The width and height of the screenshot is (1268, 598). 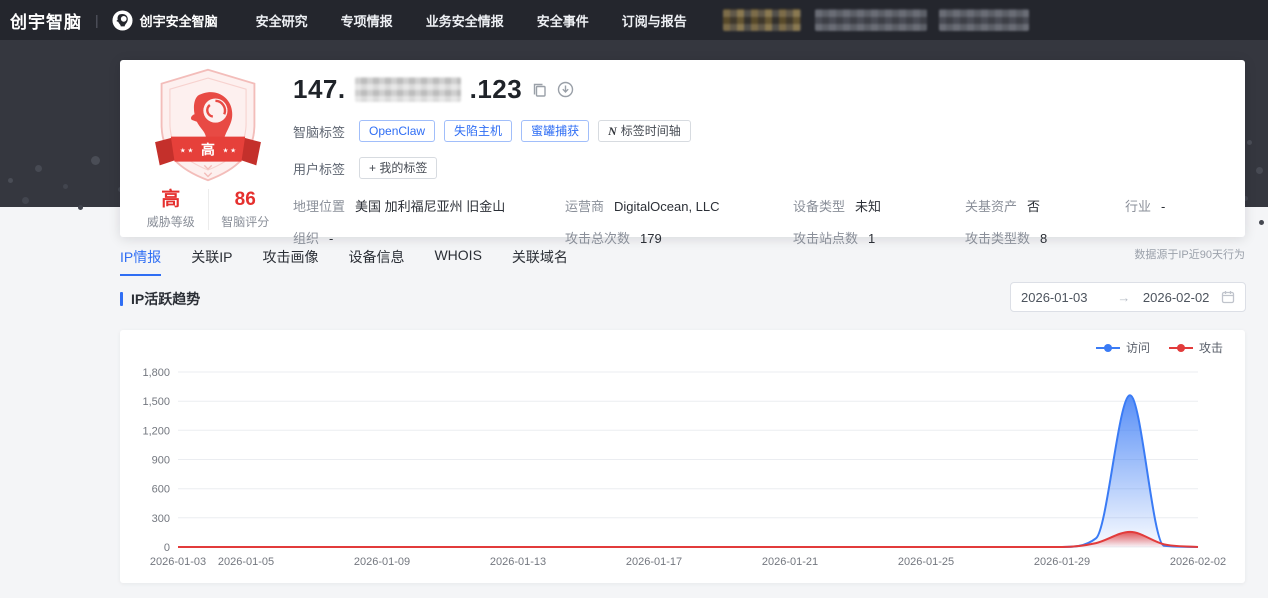 What do you see at coordinates (156, 373) in the screenshot?
I see `svg-text: 1,800` at bounding box center [156, 373].